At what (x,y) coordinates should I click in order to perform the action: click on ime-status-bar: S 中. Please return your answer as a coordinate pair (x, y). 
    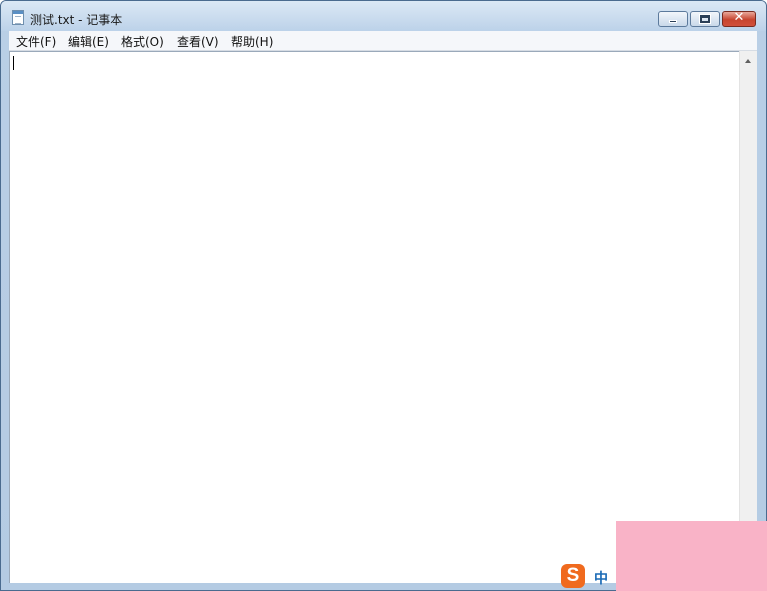
    Looking at the image, I should click on (587, 576).